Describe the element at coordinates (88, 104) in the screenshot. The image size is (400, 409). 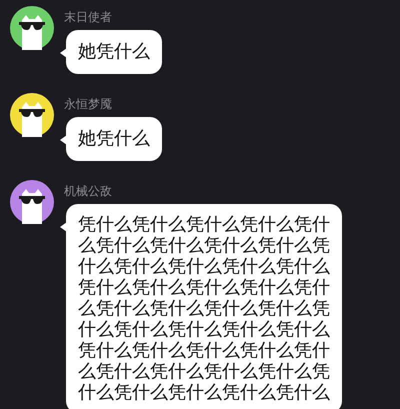
I see `sender-name: 永恒梦魇` at that location.